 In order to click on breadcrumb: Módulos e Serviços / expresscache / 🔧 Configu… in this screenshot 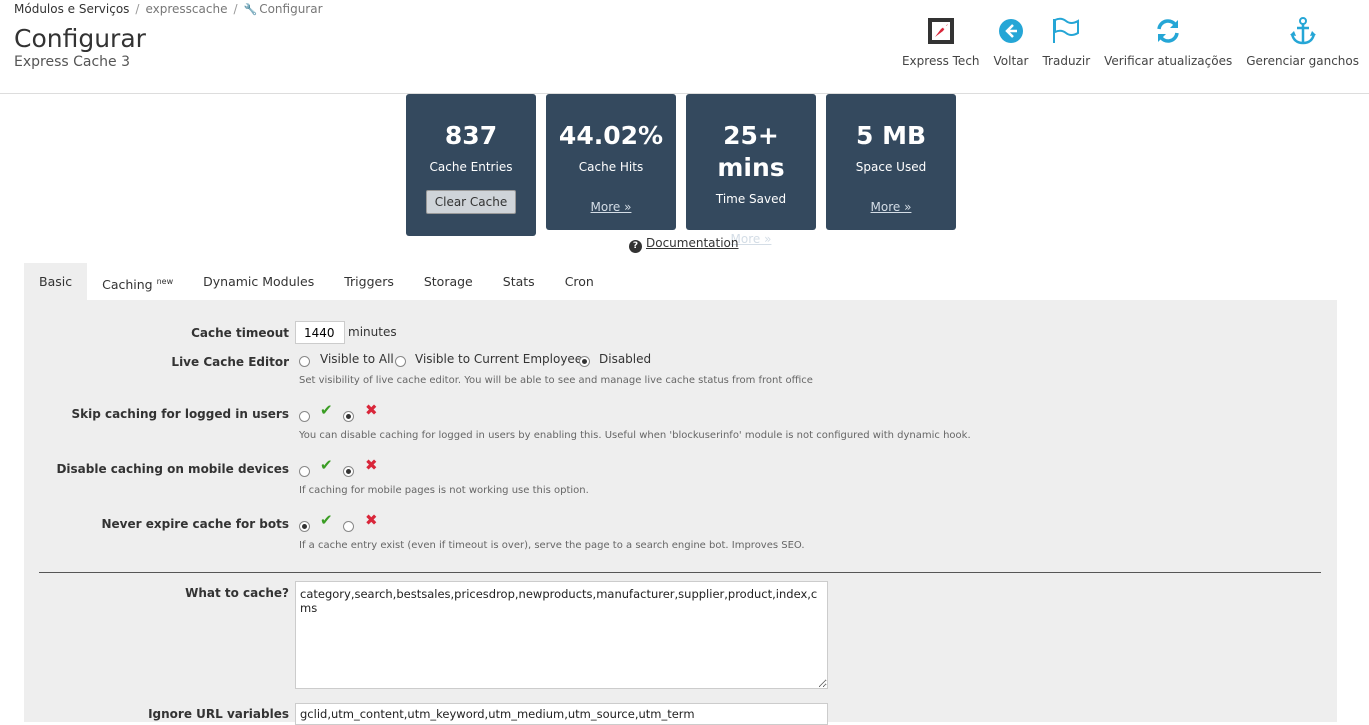, I will do `click(168, 9)`.